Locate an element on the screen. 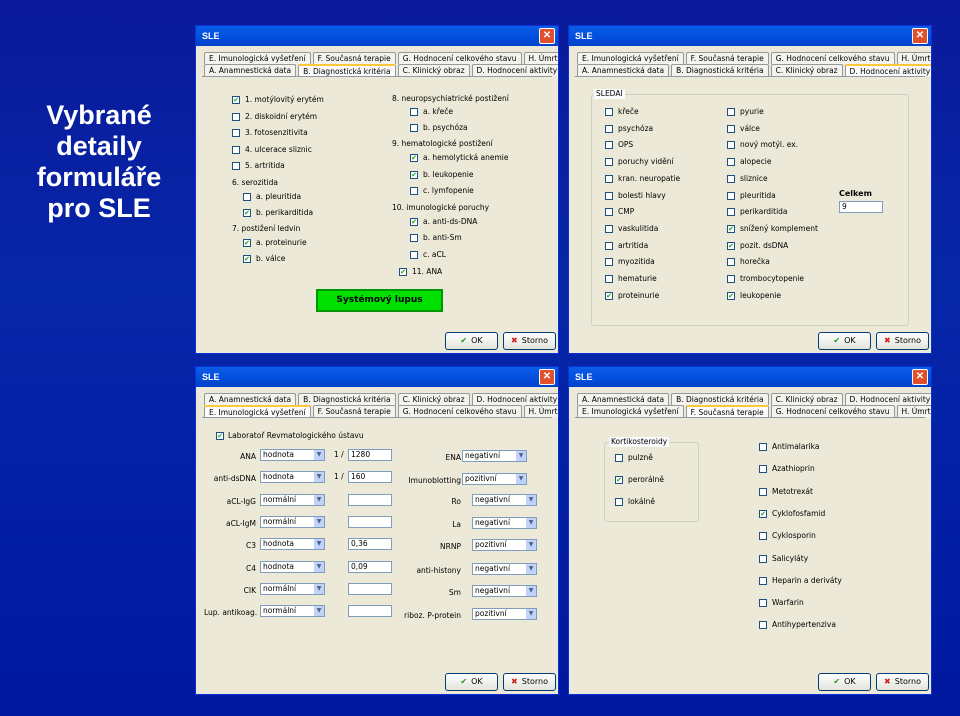 This screenshot has height=716, width=960. drug-checkbox: ✔ is located at coordinates (763, 513).